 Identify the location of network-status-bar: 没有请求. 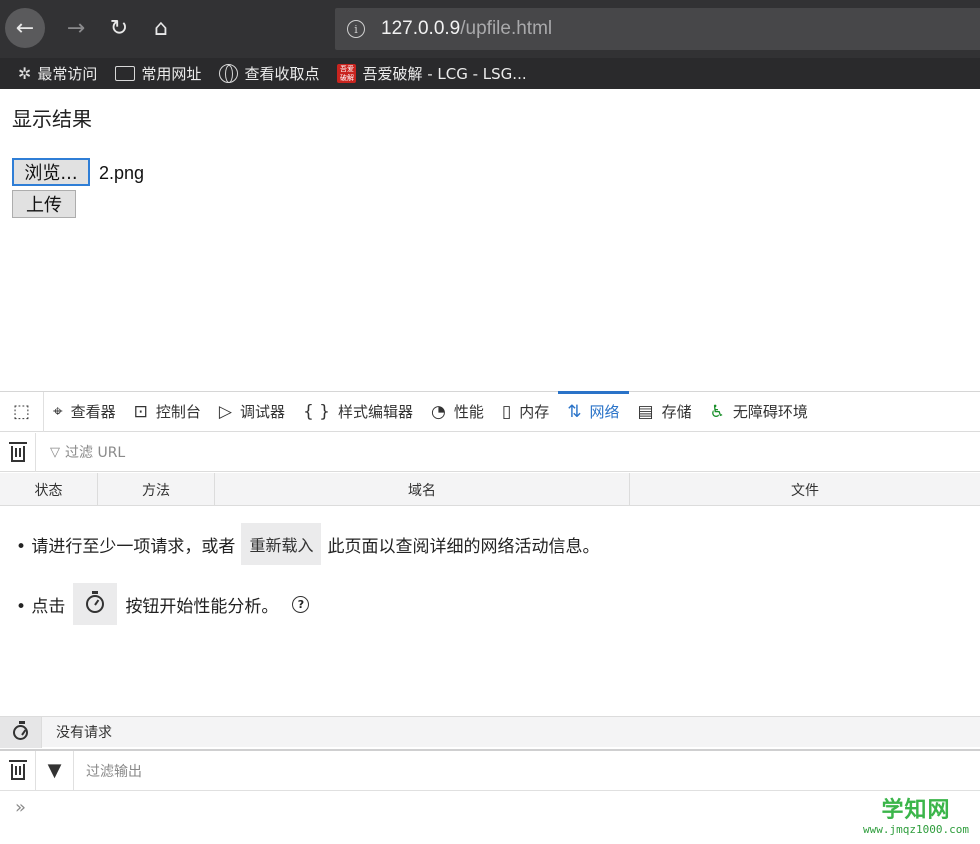
(490, 732).